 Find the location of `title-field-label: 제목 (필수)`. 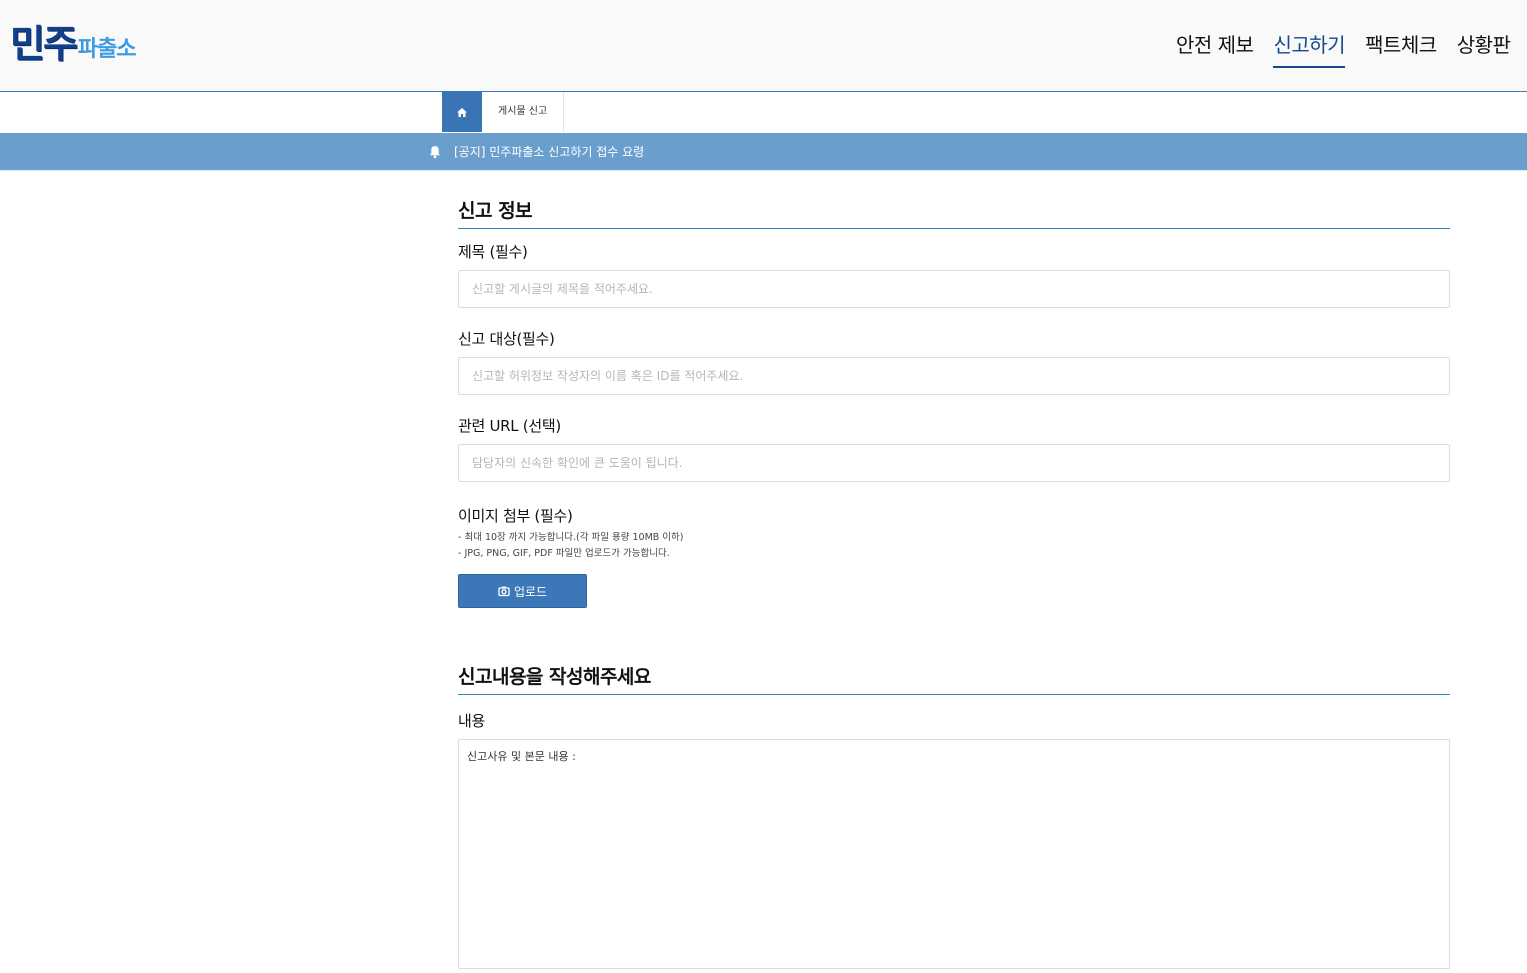

title-field-label: 제목 (필수) is located at coordinates (493, 252).